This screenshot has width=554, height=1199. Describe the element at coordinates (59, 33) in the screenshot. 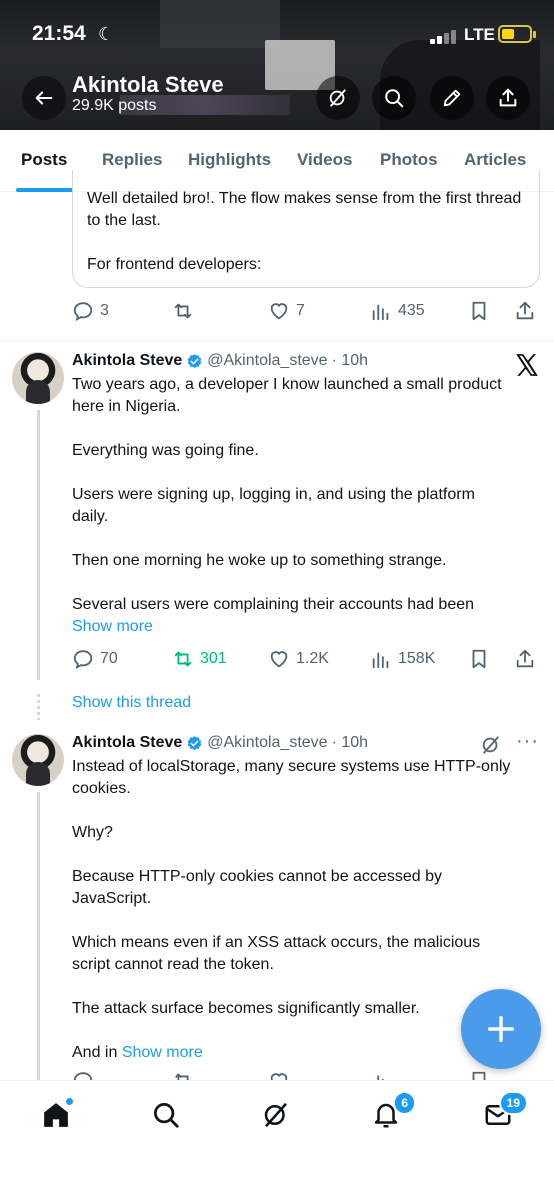

I see `status-time: 21:54` at that location.